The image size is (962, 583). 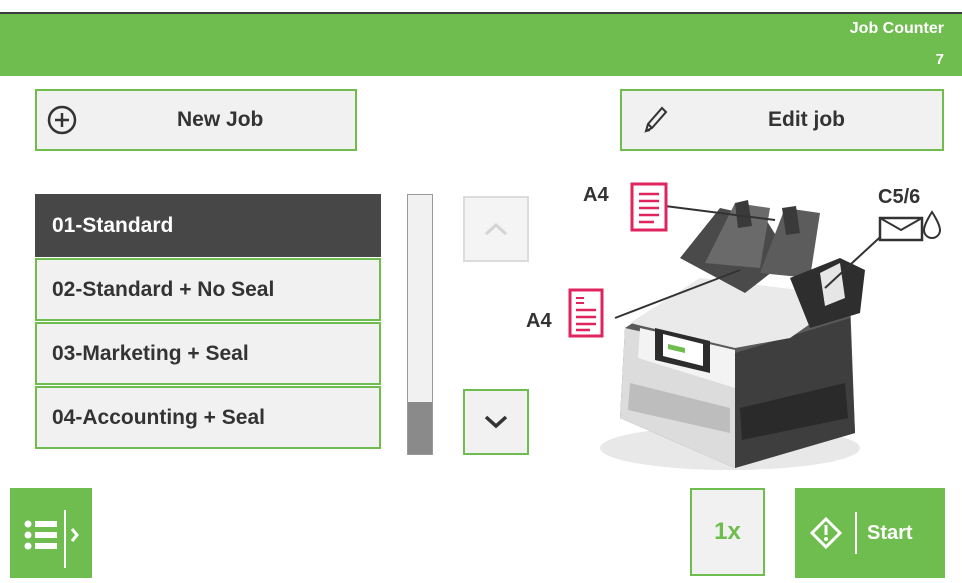 I want to click on pencil-icon, so click(x=656, y=119).